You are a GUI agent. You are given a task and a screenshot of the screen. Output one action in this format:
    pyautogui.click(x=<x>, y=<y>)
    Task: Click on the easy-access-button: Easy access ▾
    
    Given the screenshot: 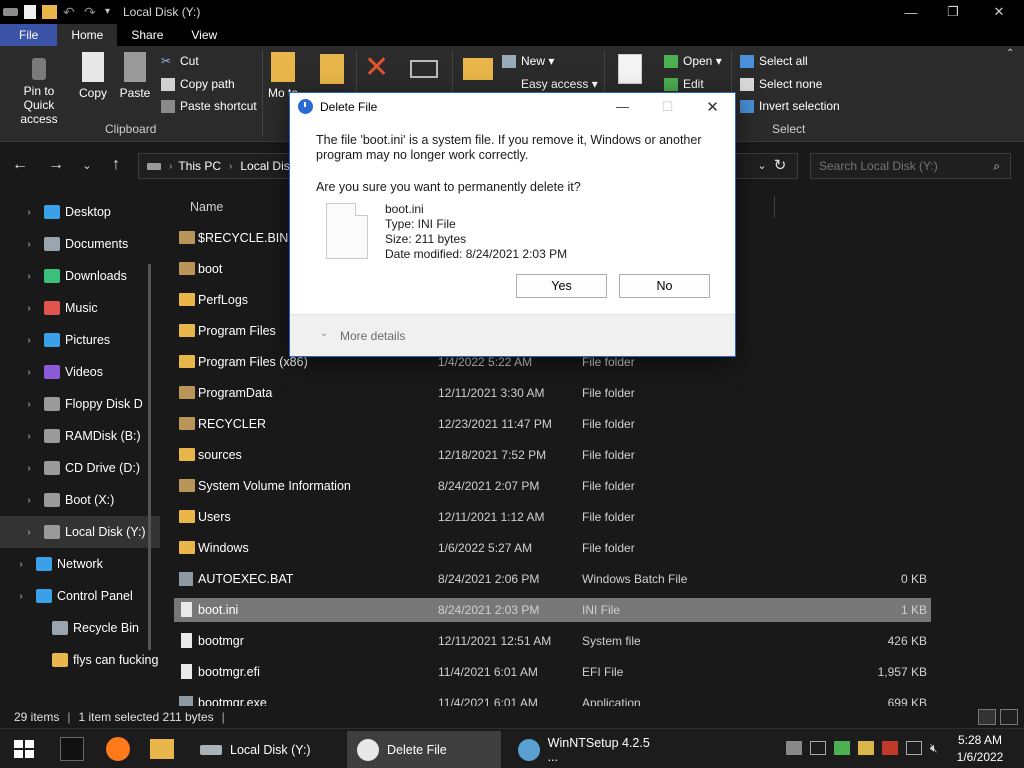 What is the action you would take?
    pyautogui.click(x=550, y=84)
    